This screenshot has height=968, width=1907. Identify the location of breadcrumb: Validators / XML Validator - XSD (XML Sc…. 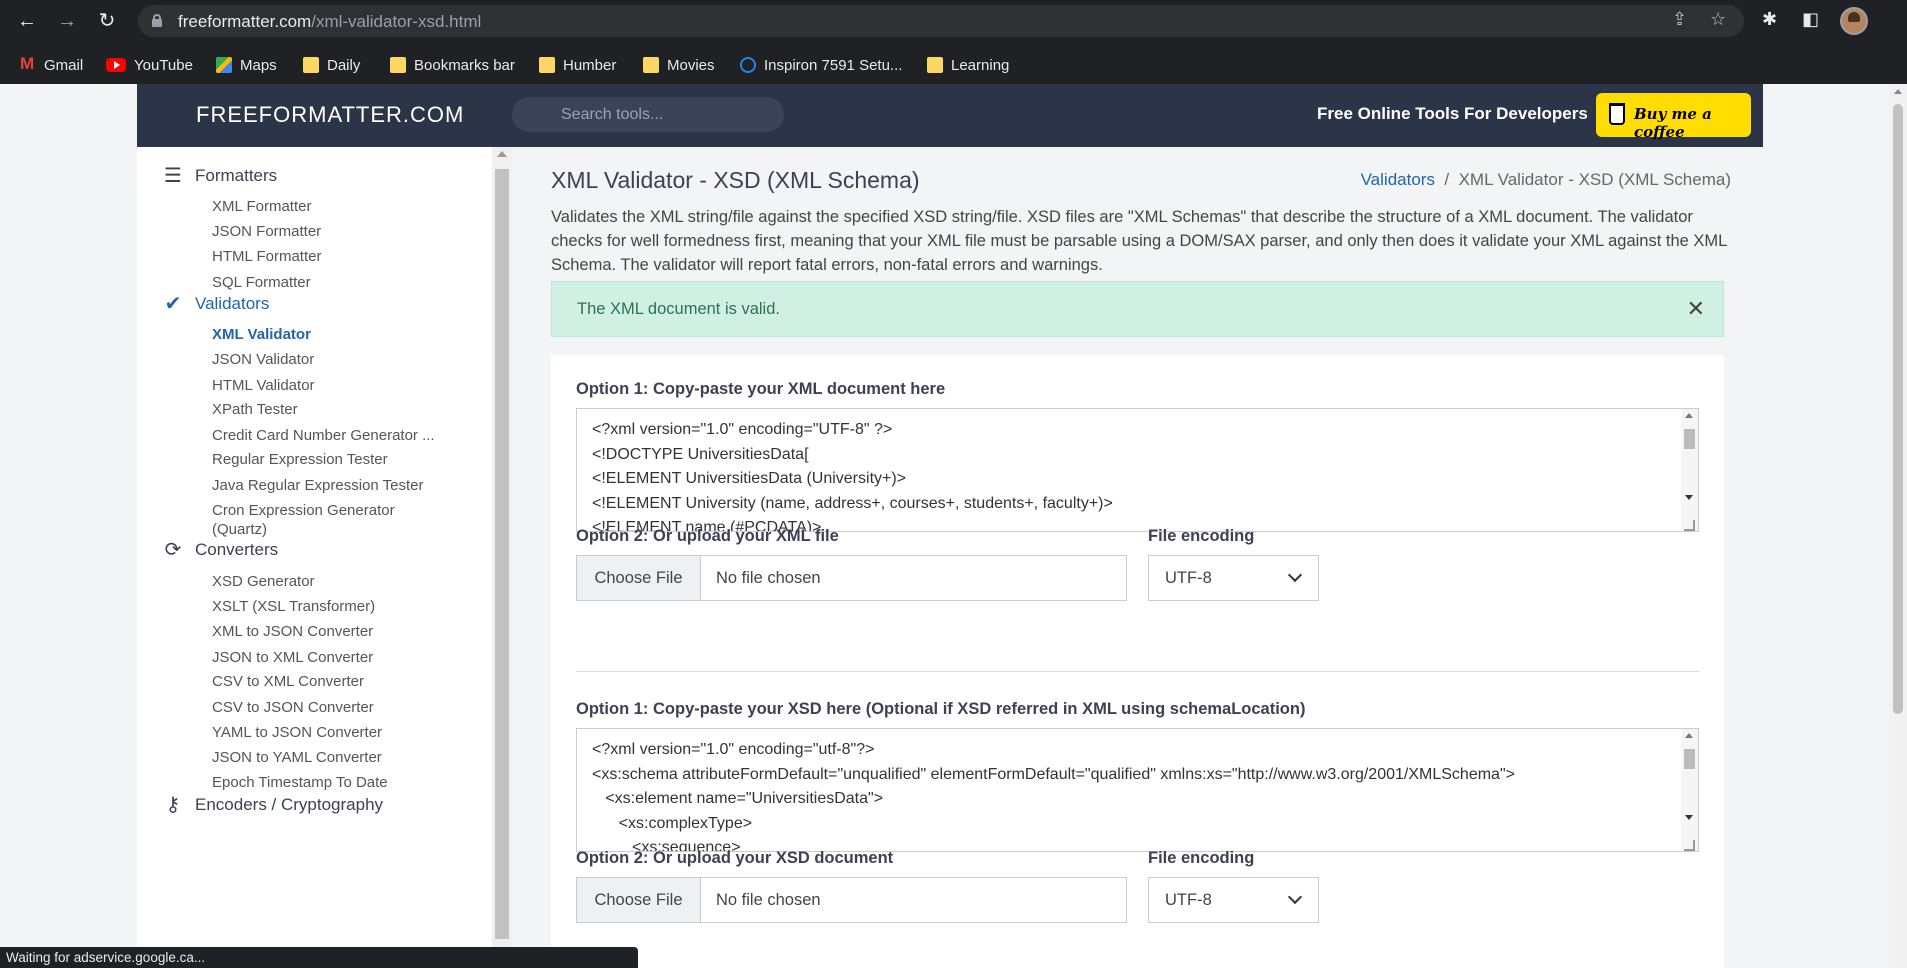
(1546, 180).